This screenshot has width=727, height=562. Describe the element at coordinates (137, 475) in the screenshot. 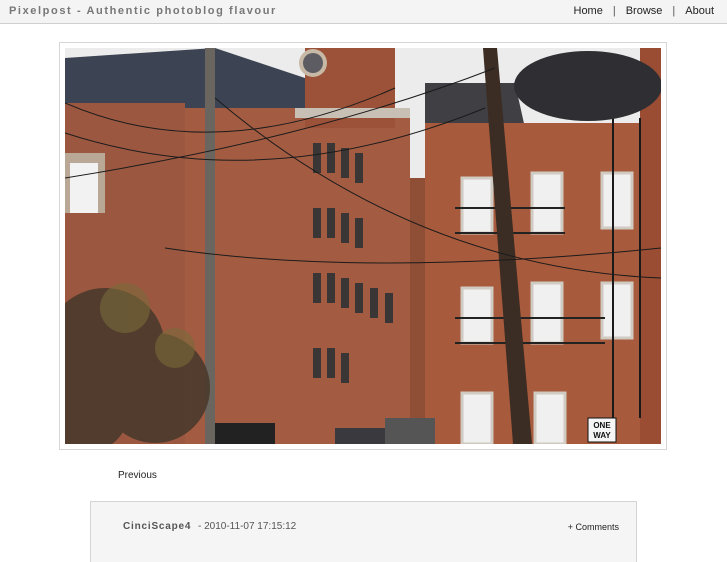

I see `previous-photo-link: Previous` at that location.